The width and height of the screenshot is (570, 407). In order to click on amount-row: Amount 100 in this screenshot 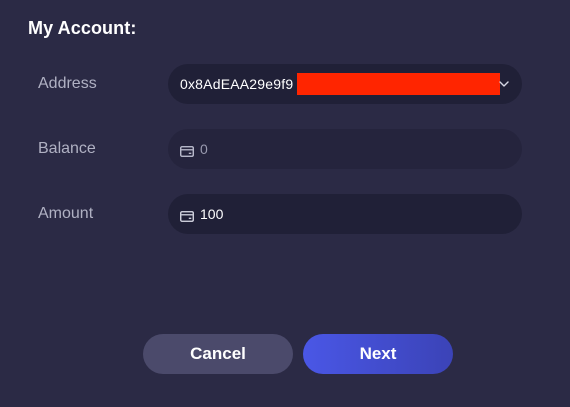, I will do `click(285, 214)`.